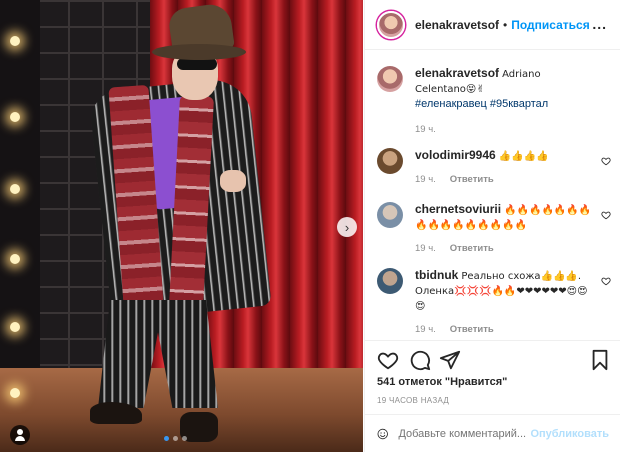 Image resolution: width=620 pixels, height=452 pixels. I want to click on comment-item: volodimir9946 👍👍👍👍 19 ч. Ответить, so click(495, 167).